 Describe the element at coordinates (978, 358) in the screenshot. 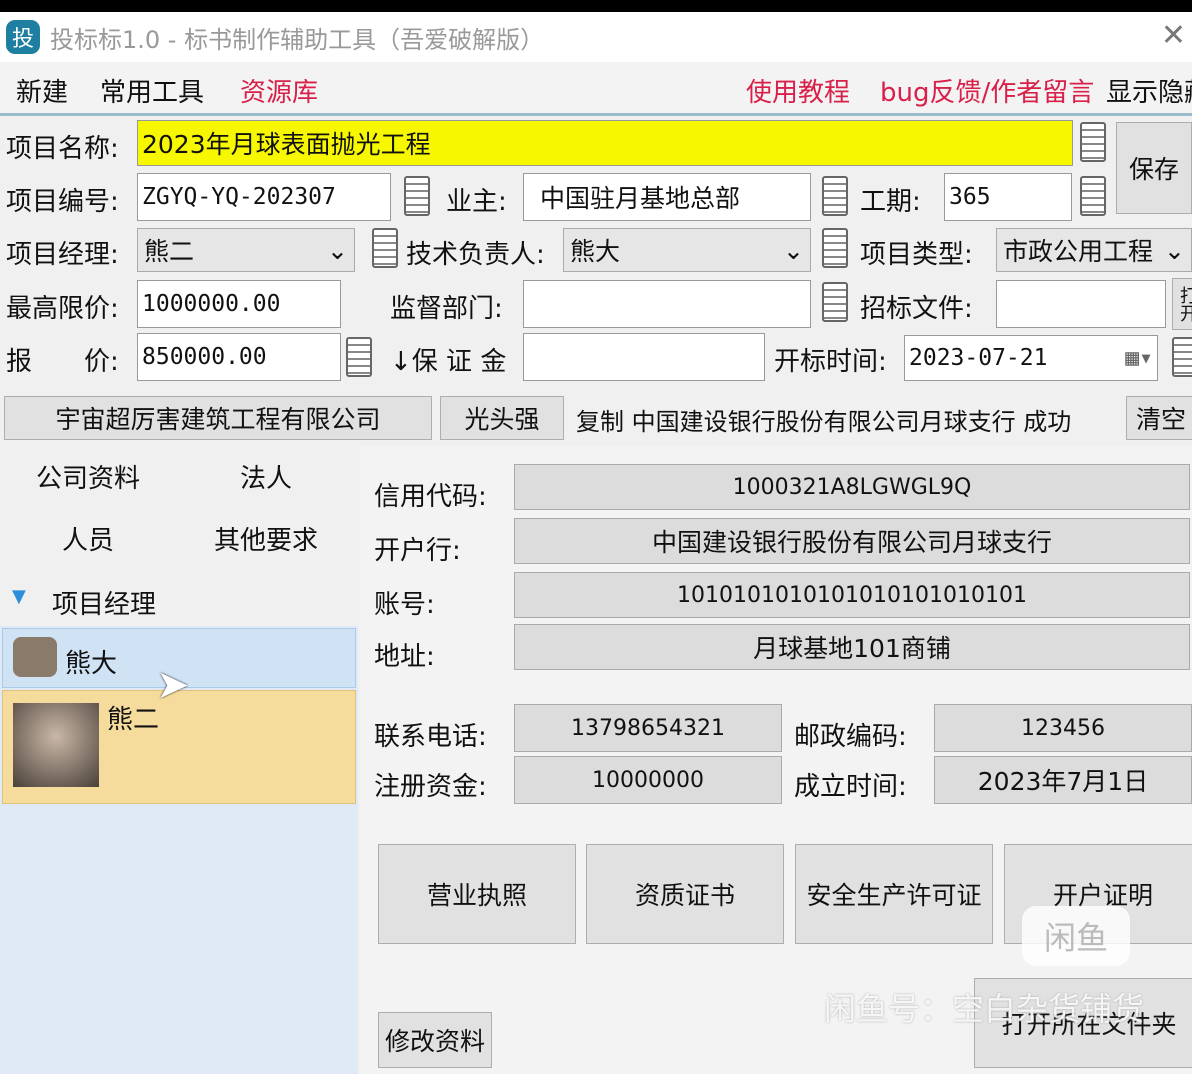

I see `open-time-value: 2023-07-21` at that location.